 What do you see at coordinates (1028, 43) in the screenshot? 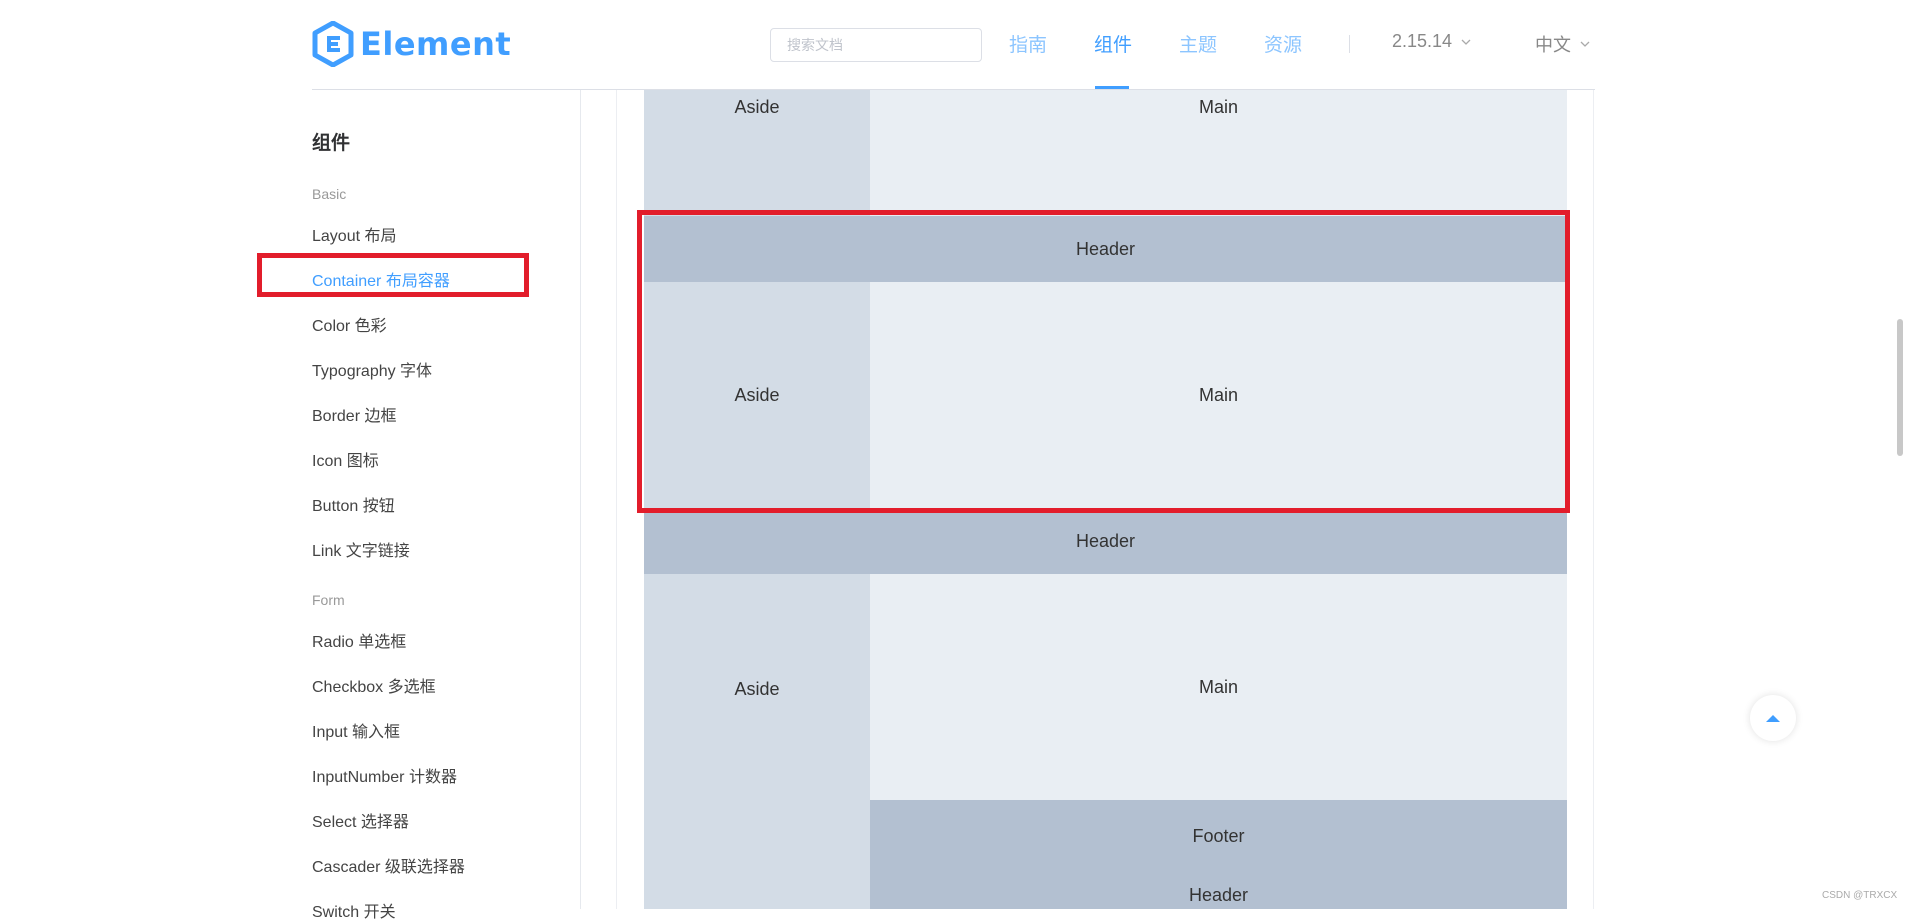
I see `nav-guide: 指南` at bounding box center [1028, 43].